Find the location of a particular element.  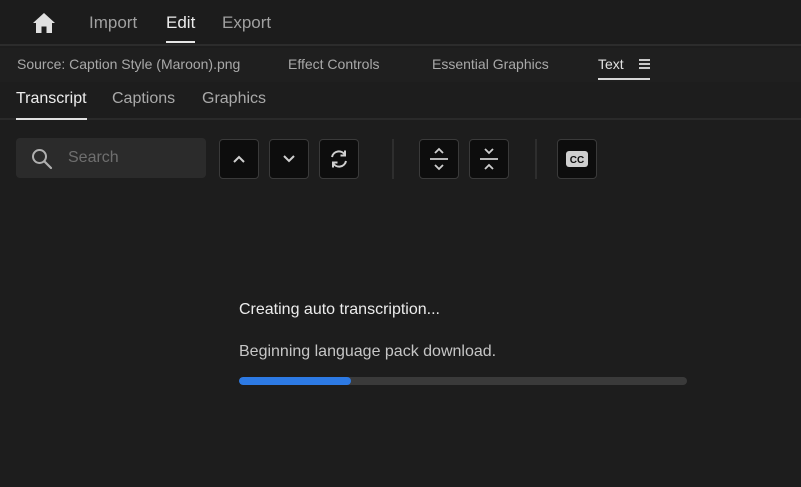

previous-result-button is located at coordinates (239, 159).